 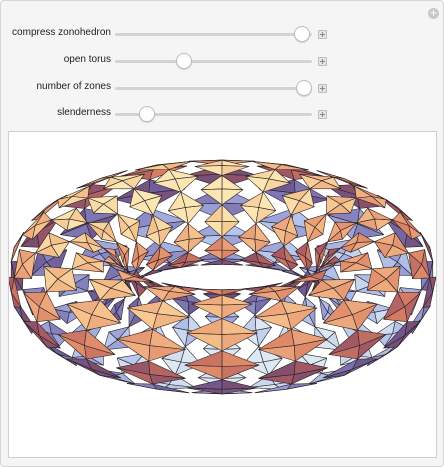 What do you see at coordinates (222, 114) in the screenshot?
I see `control-row-slenderness: slenderness` at bounding box center [222, 114].